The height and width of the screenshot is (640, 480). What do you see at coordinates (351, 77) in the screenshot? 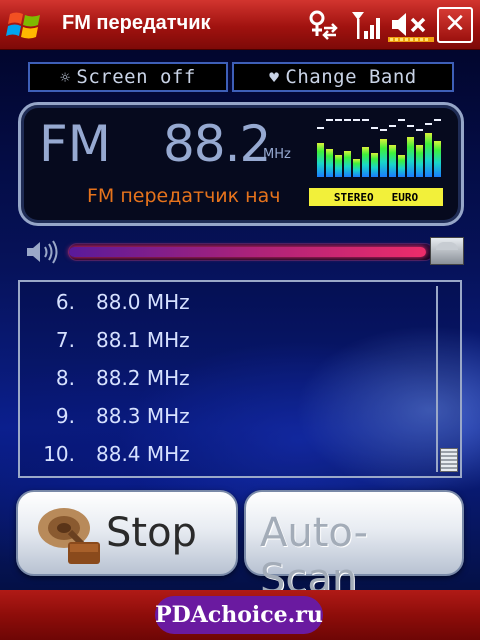
I see `change-band-label: Change Band` at bounding box center [351, 77].